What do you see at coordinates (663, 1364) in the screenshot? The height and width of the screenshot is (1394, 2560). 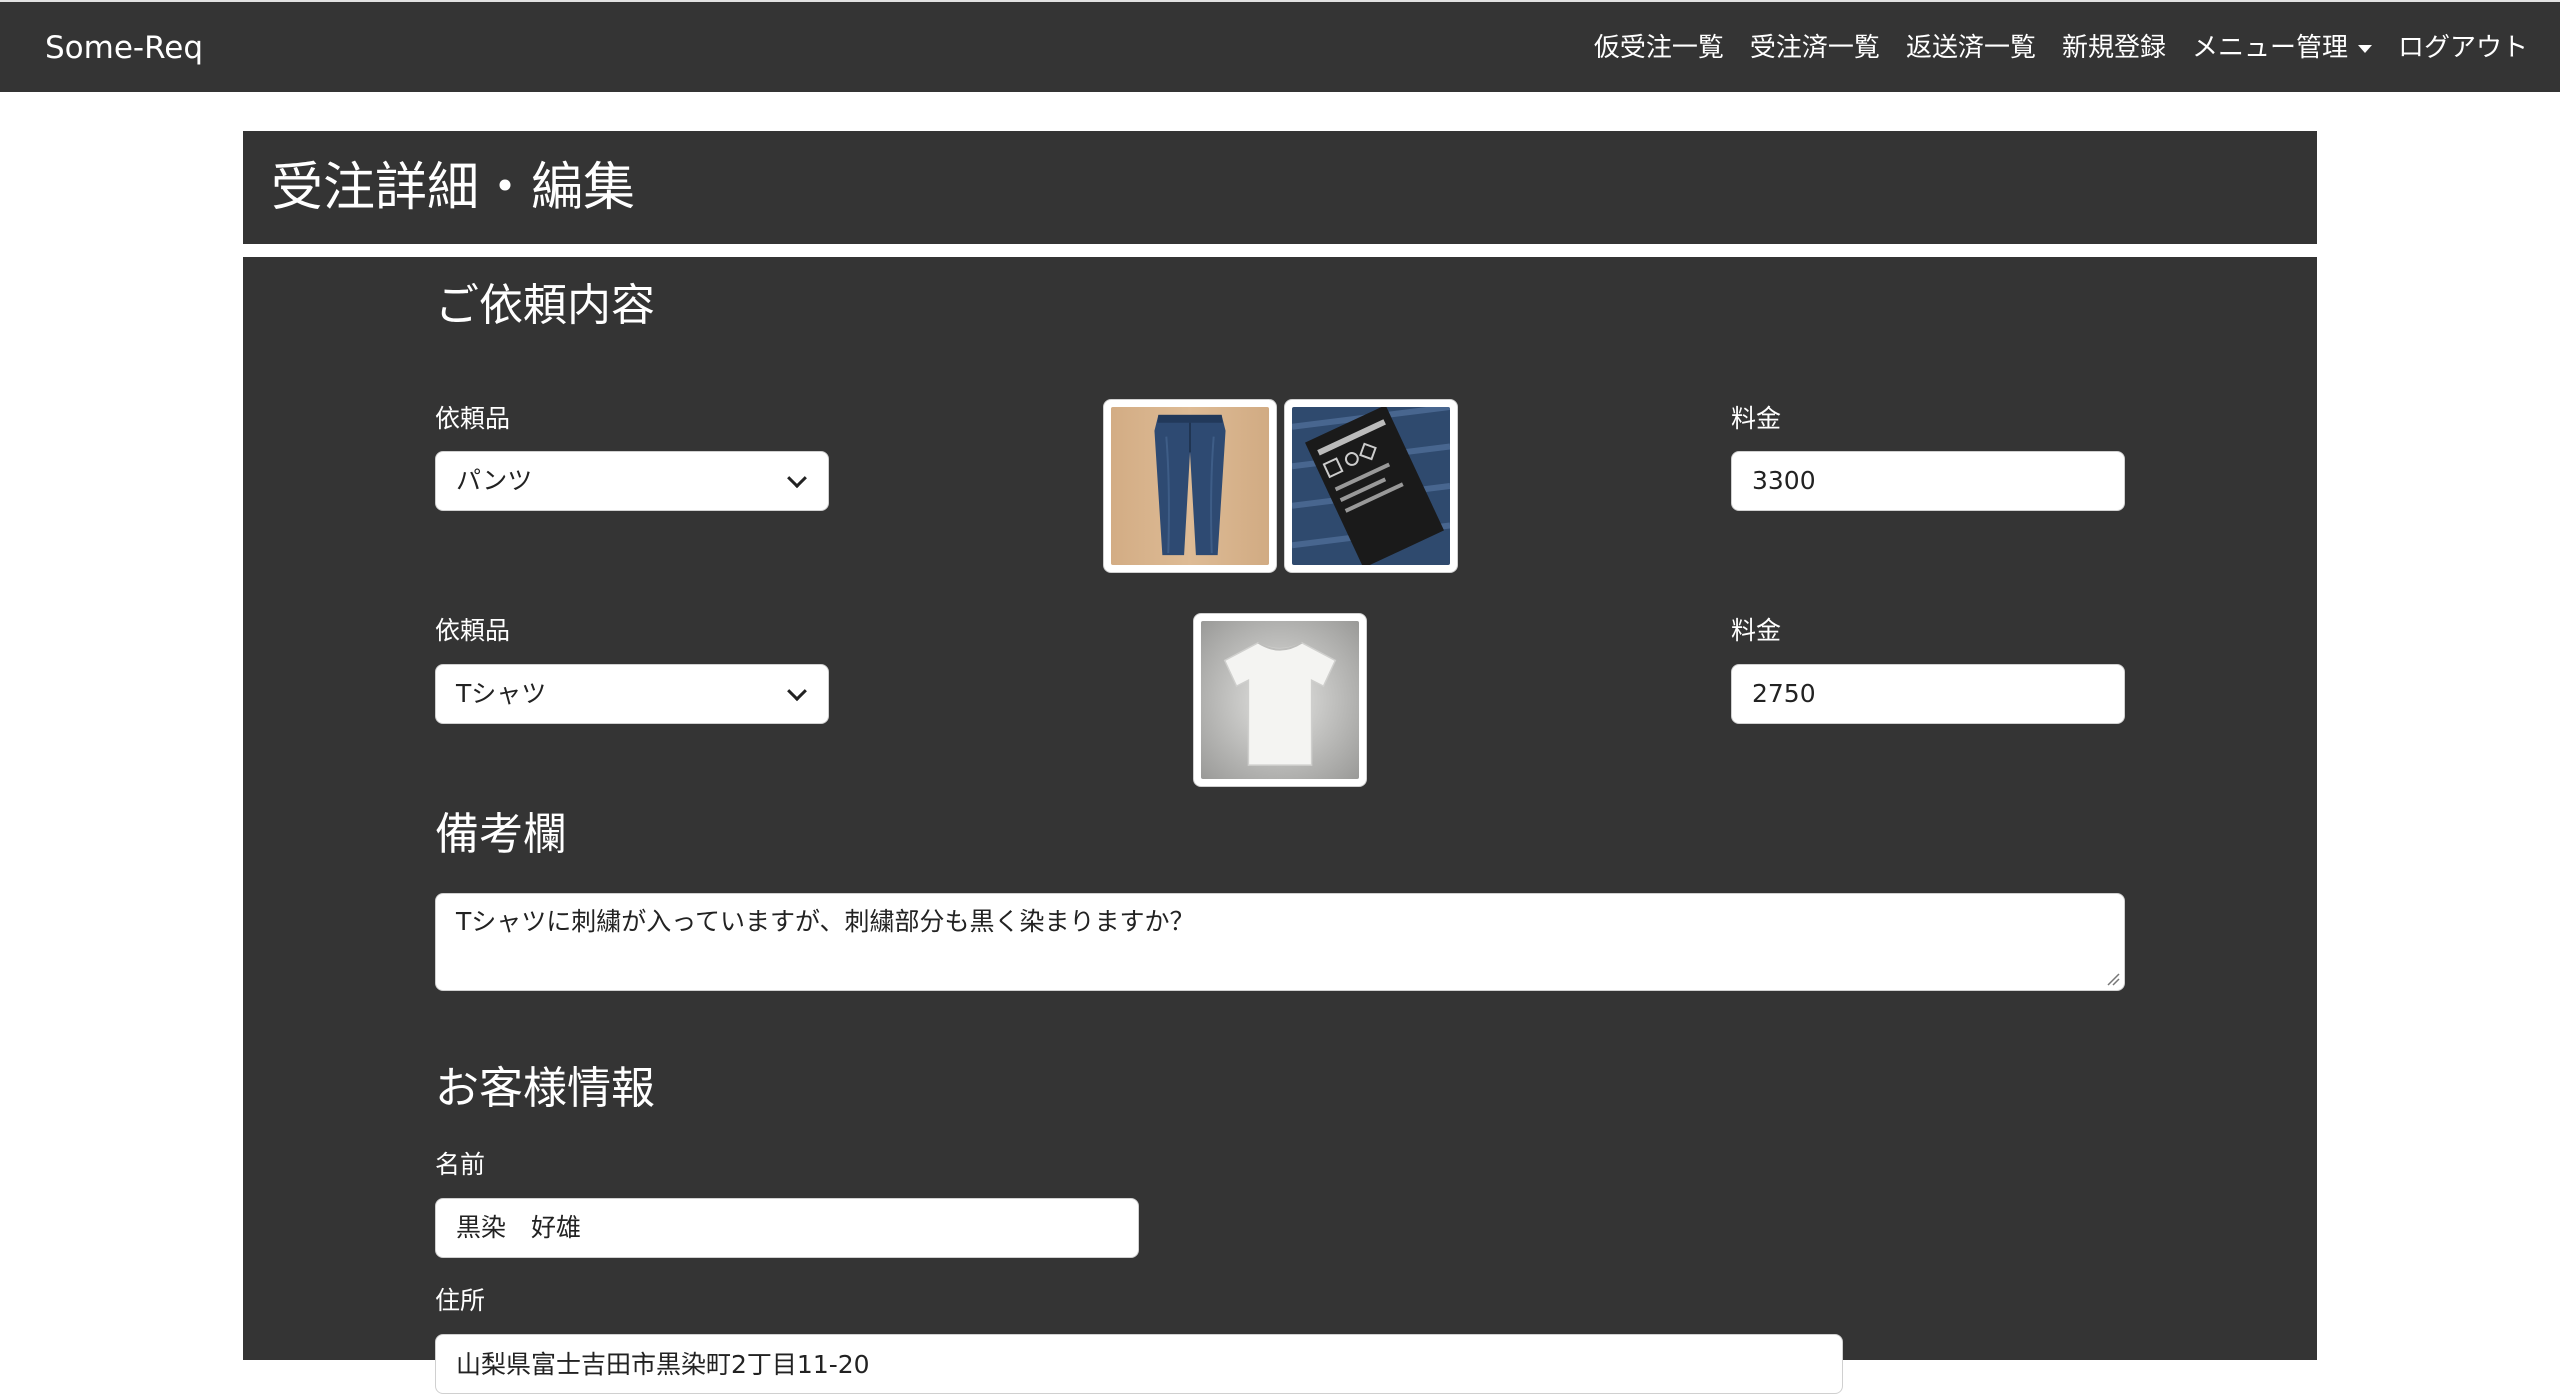 I see `address-input-value: 山梨県富士吉田市黒染町2丁目11-20` at bounding box center [663, 1364].